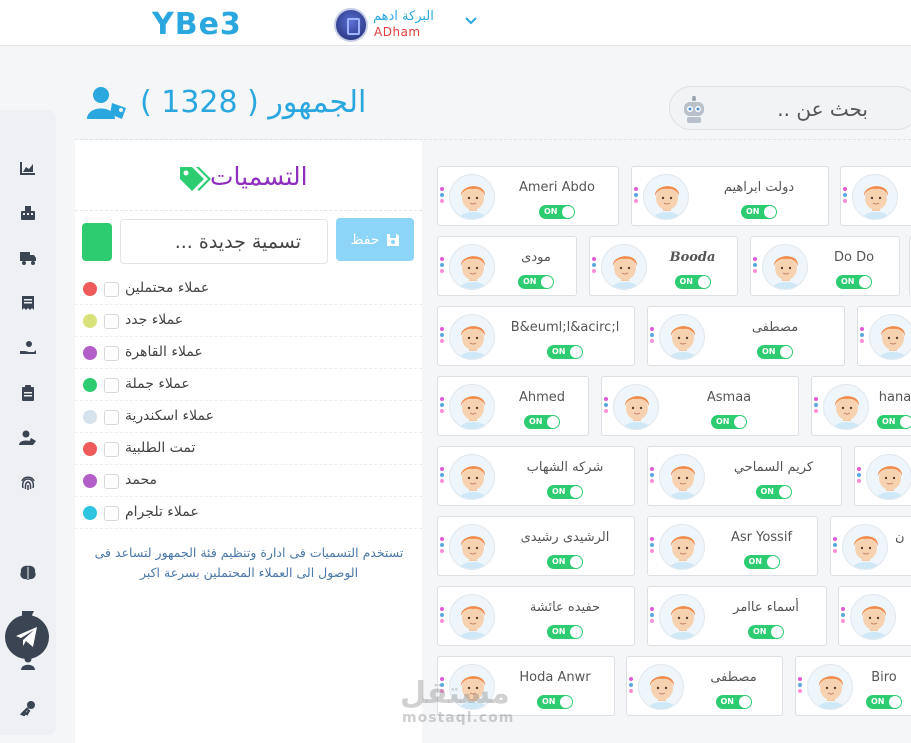  What do you see at coordinates (536, 336) in the screenshot?
I see `audience-card: B&euml;l&acirc;l ON` at bounding box center [536, 336].